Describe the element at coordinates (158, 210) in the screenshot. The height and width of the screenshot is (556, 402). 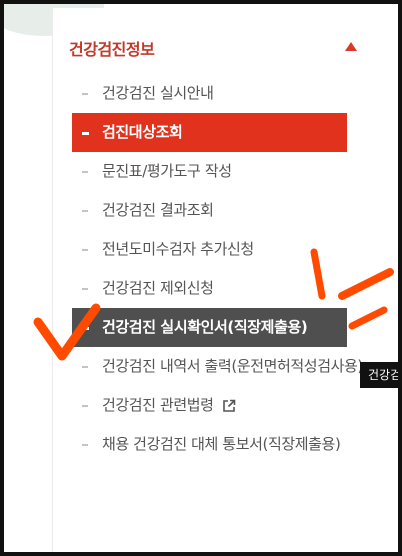
I see `submenu-item-label: 건강검진 결과조회` at that location.